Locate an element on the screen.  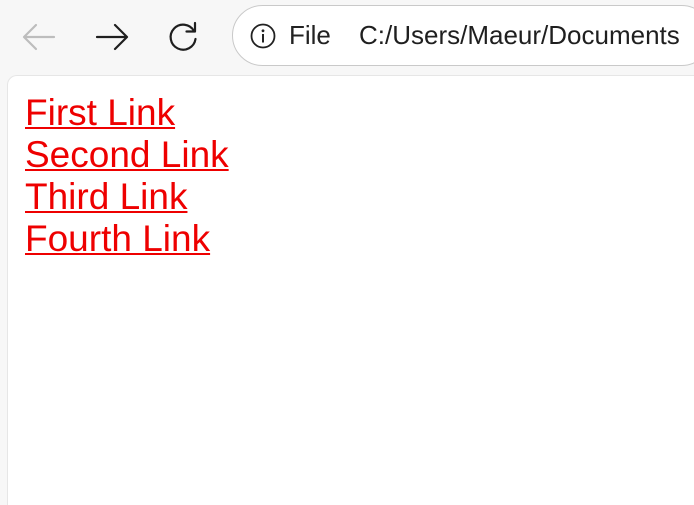
reload-icon is located at coordinates (183, 36).